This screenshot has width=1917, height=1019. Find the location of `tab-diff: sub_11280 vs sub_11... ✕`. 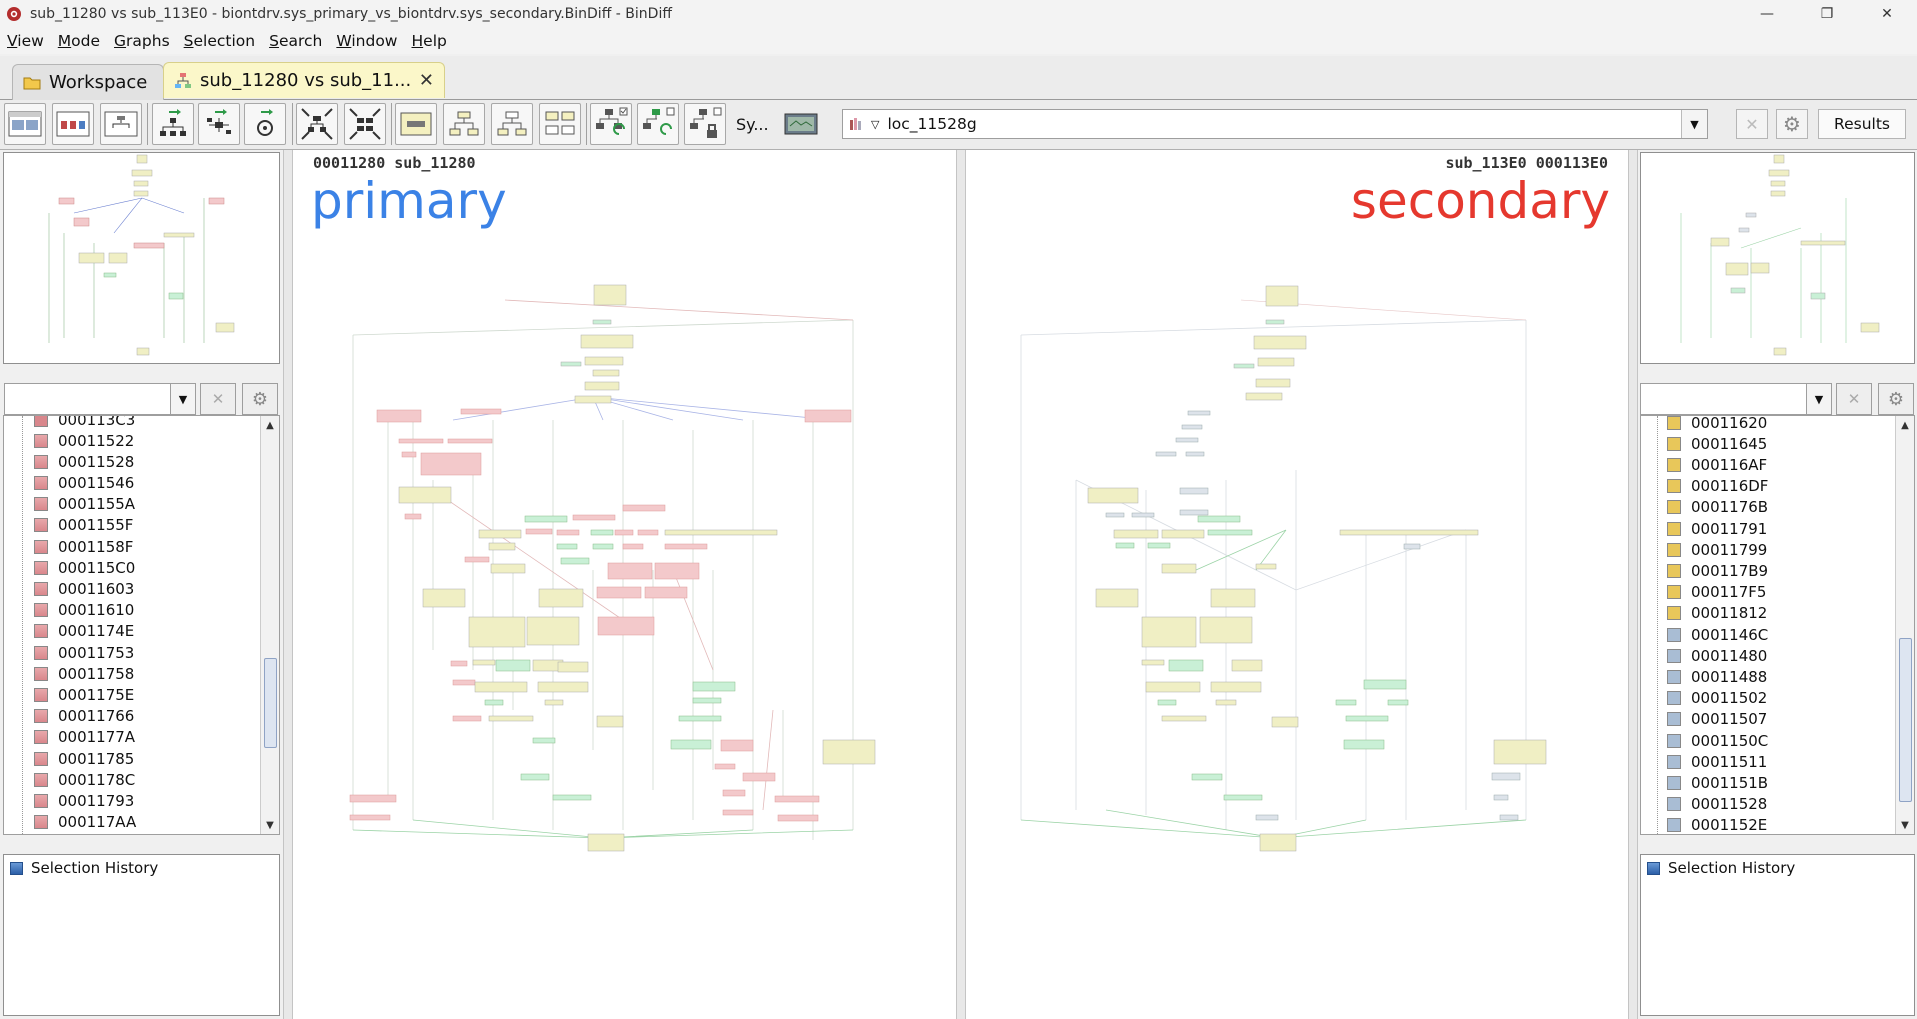

tab-diff: sub_11280 vs sub_11... ✕ is located at coordinates (304, 80).